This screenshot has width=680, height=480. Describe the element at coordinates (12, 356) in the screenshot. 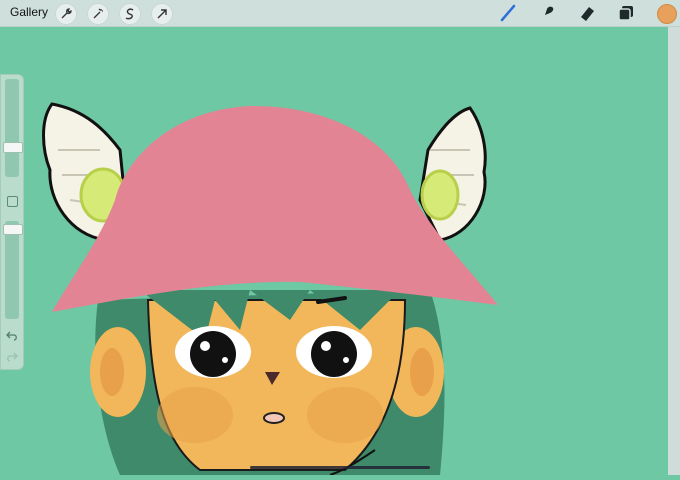

I see `redo-icon` at that location.